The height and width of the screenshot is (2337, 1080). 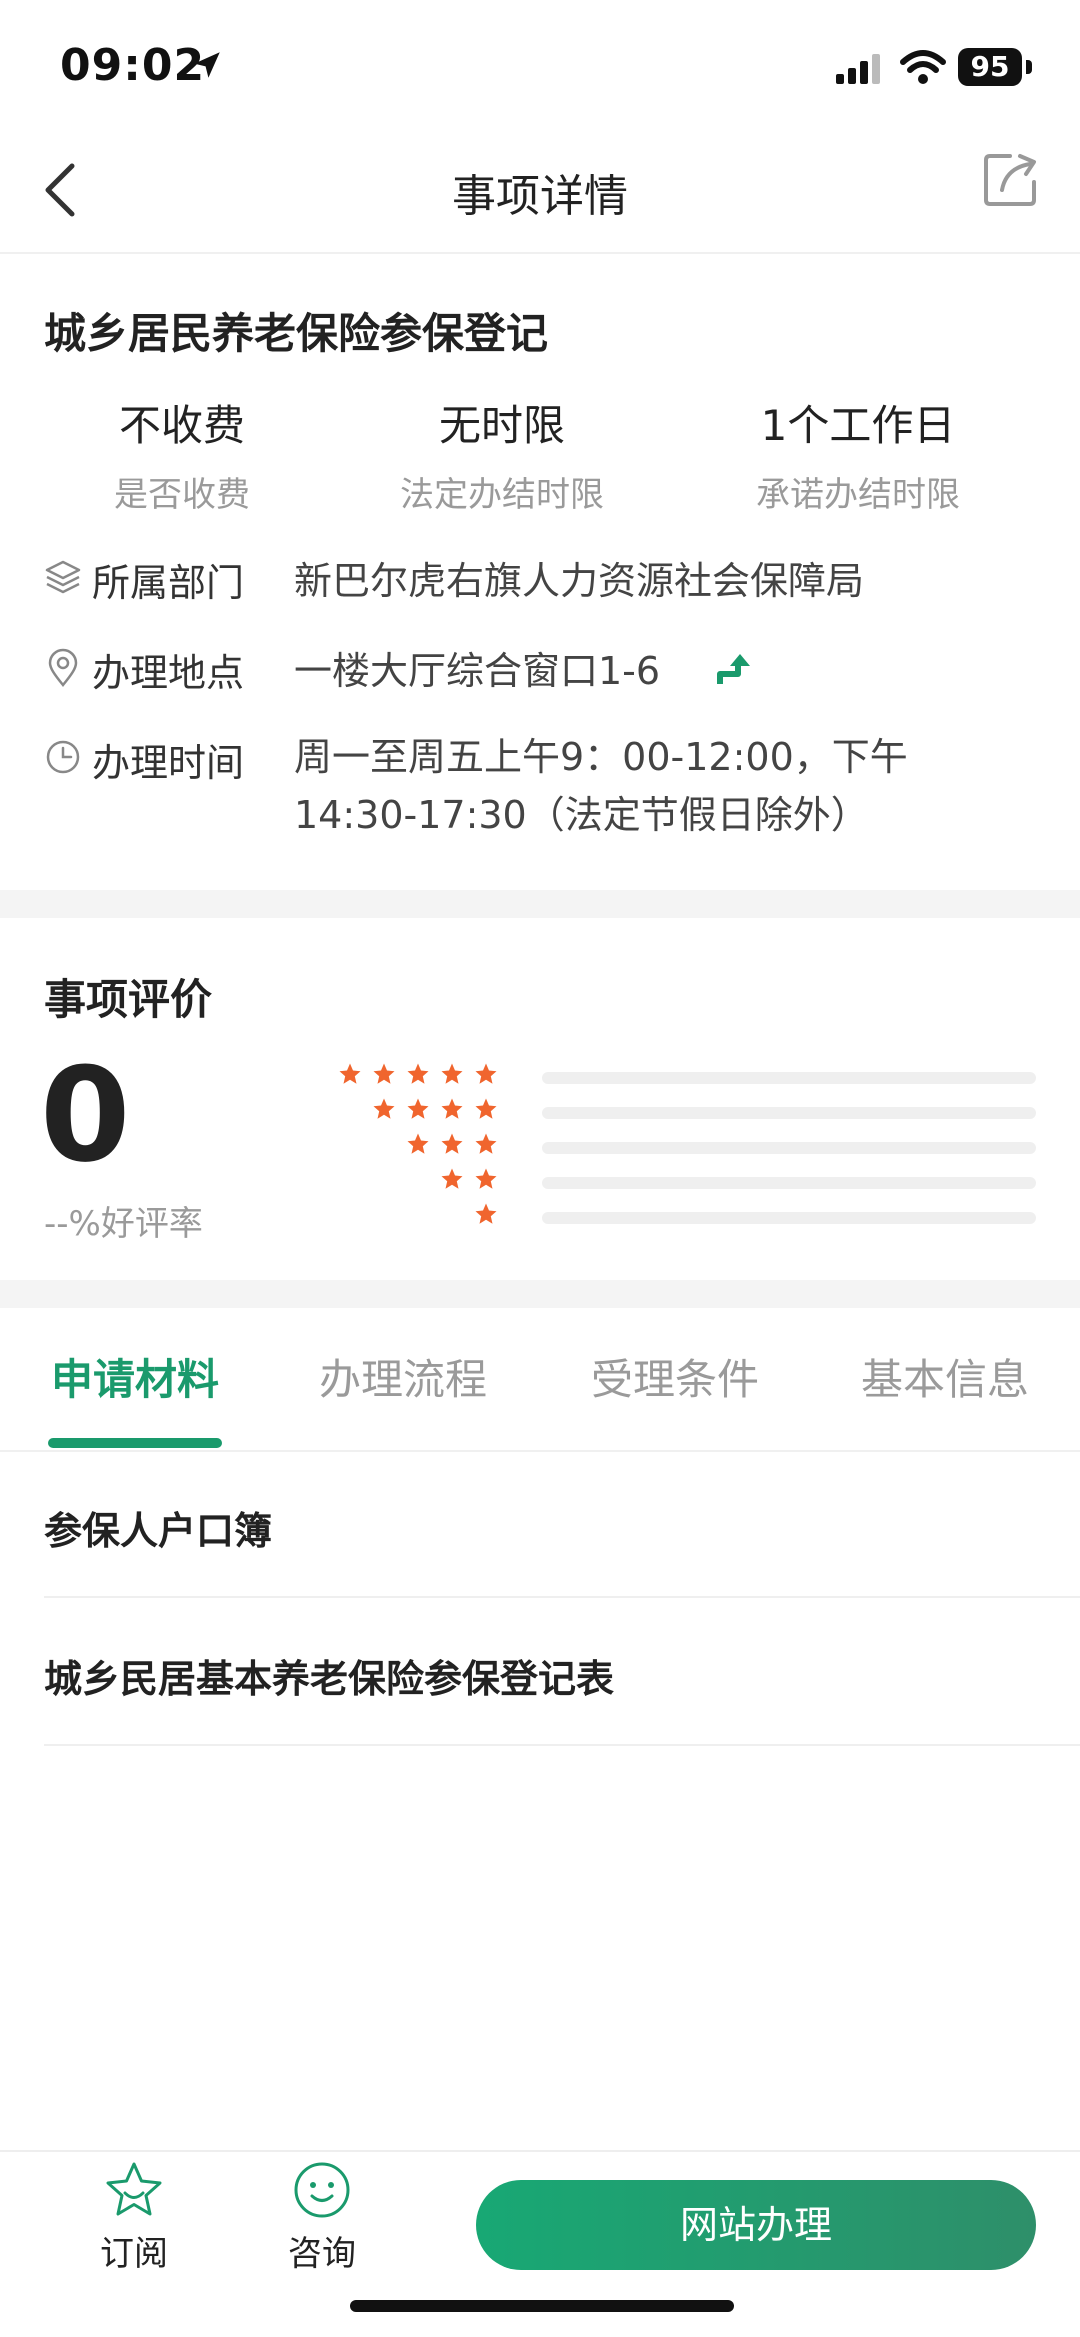 I want to click on location-pin-icon, so click(x=63, y=667).